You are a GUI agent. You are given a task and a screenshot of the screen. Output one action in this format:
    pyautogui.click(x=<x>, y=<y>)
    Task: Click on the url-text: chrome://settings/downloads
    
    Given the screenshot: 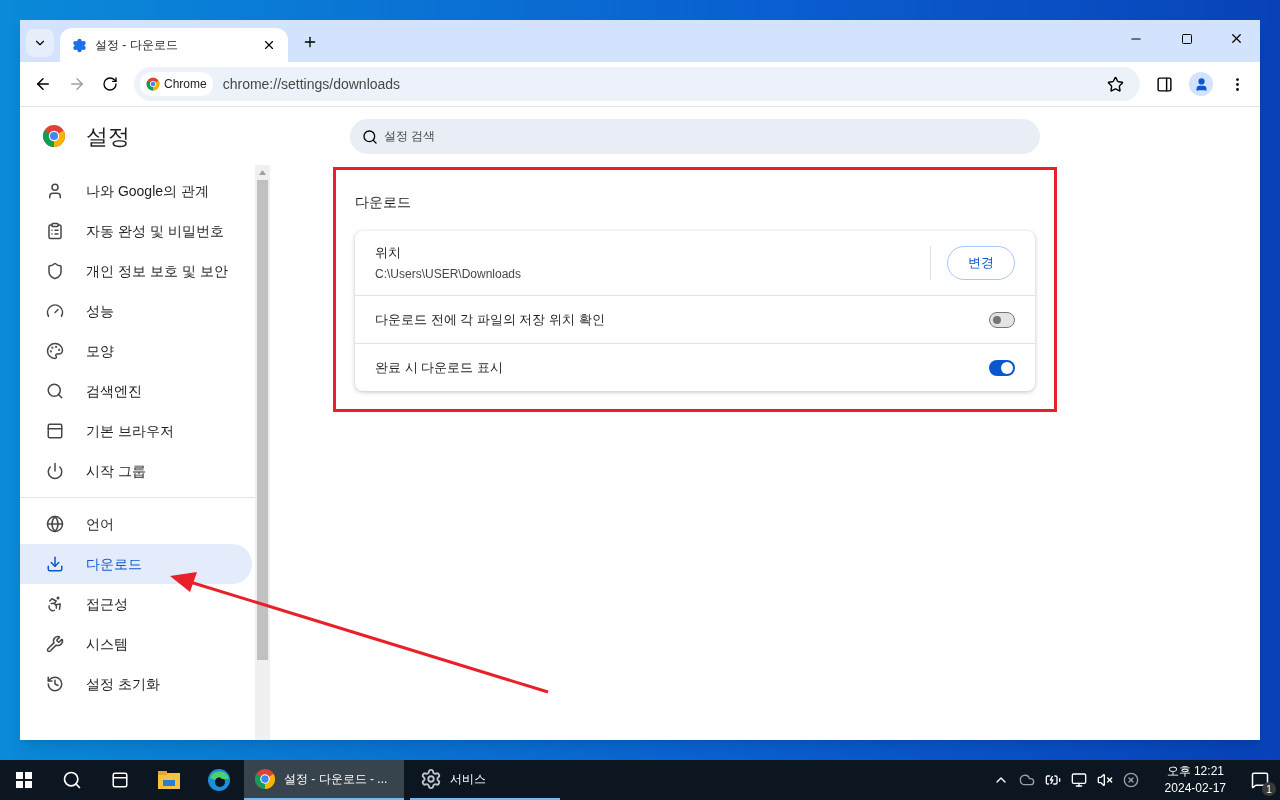 What is the action you would take?
    pyautogui.click(x=312, y=84)
    